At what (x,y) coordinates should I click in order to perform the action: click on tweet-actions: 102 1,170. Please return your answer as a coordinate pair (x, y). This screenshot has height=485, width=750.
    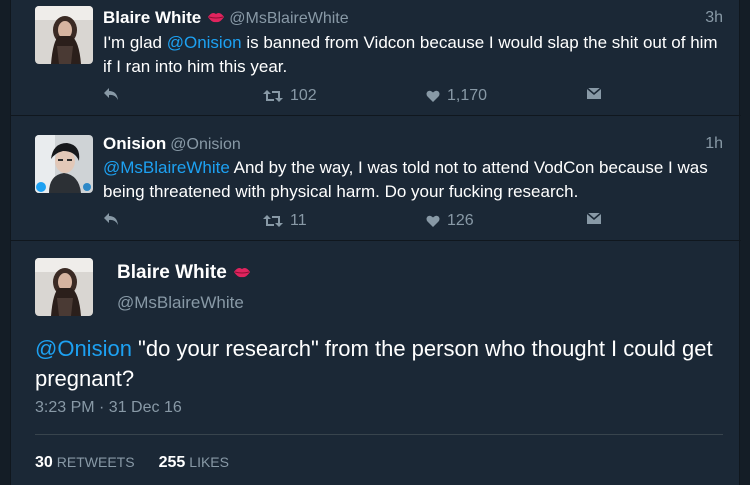
    Looking at the image, I should click on (353, 97).